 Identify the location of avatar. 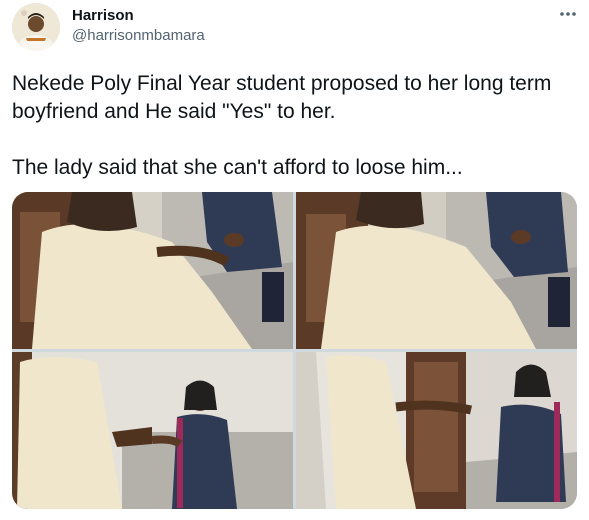
(36, 27).